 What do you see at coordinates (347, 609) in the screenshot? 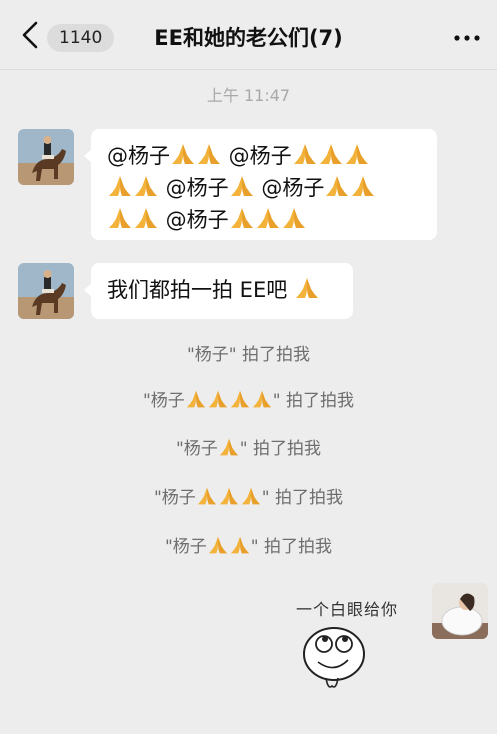
I see `sticker-caption: 一个白眼给你` at bounding box center [347, 609].